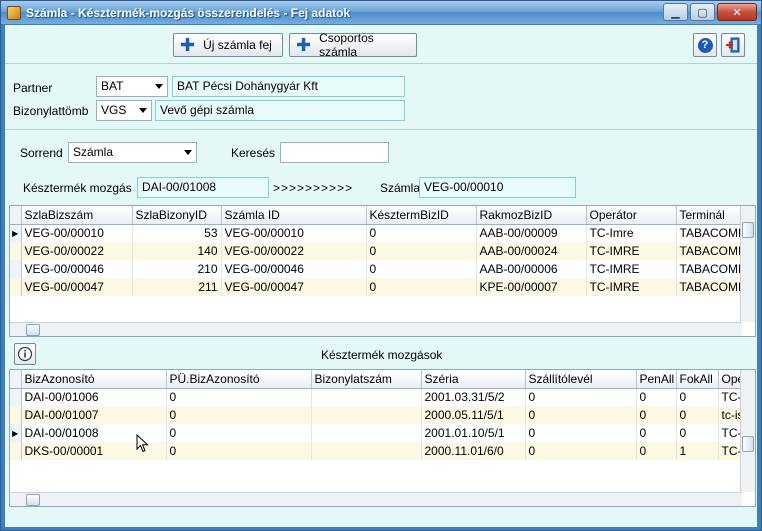 The height and width of the screenshot is (531, 762). I want to click on table-cell: 2000.05.11/5/1, so click(473, 415).